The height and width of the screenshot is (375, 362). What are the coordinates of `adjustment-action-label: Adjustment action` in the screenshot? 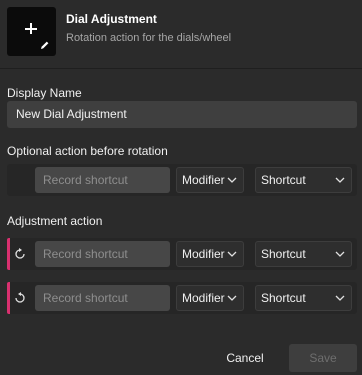 It's located at (55, 221).